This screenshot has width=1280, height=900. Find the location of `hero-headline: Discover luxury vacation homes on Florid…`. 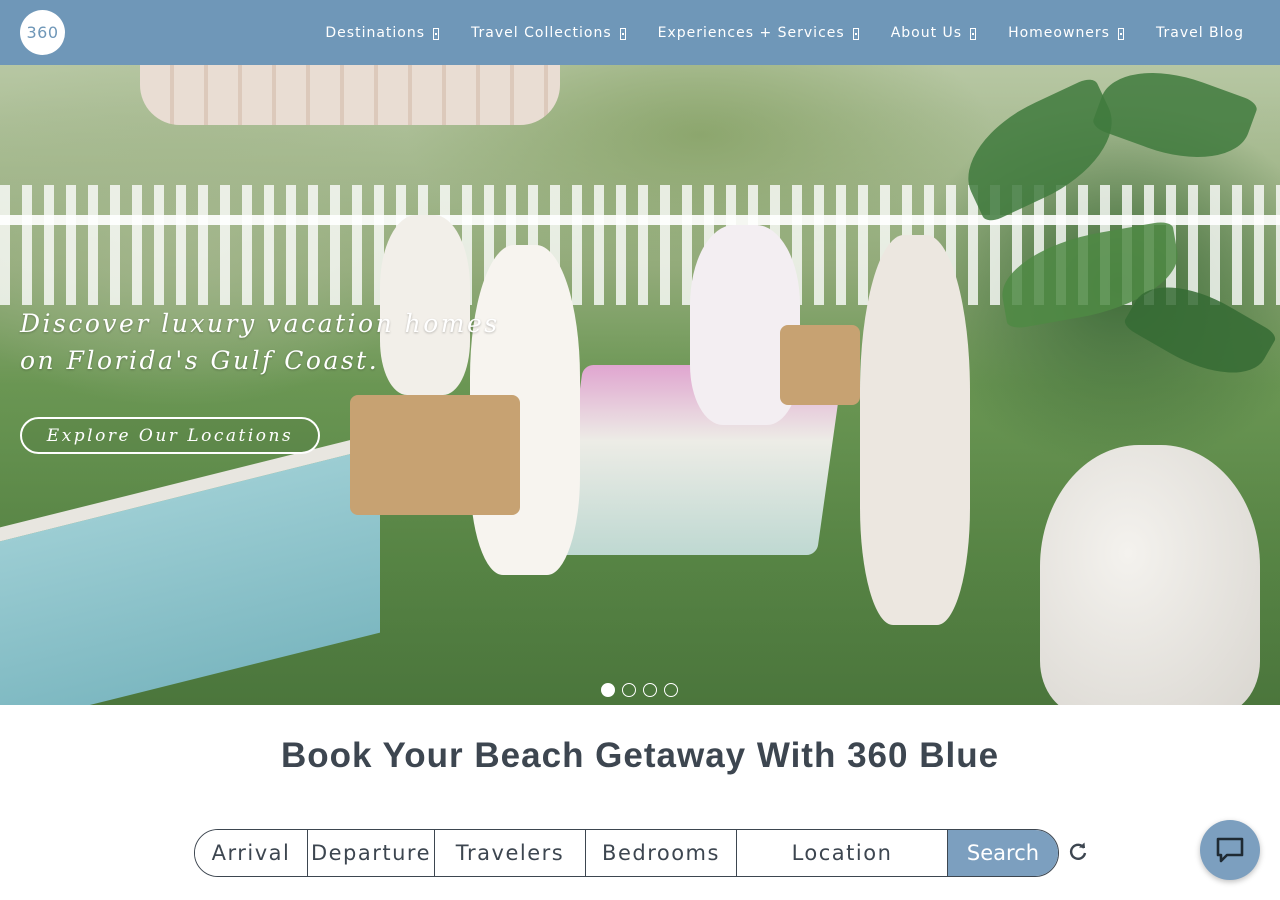

hero-headline: Discover luxury vacation homes on Florid… is located at coordinates (260, 342).